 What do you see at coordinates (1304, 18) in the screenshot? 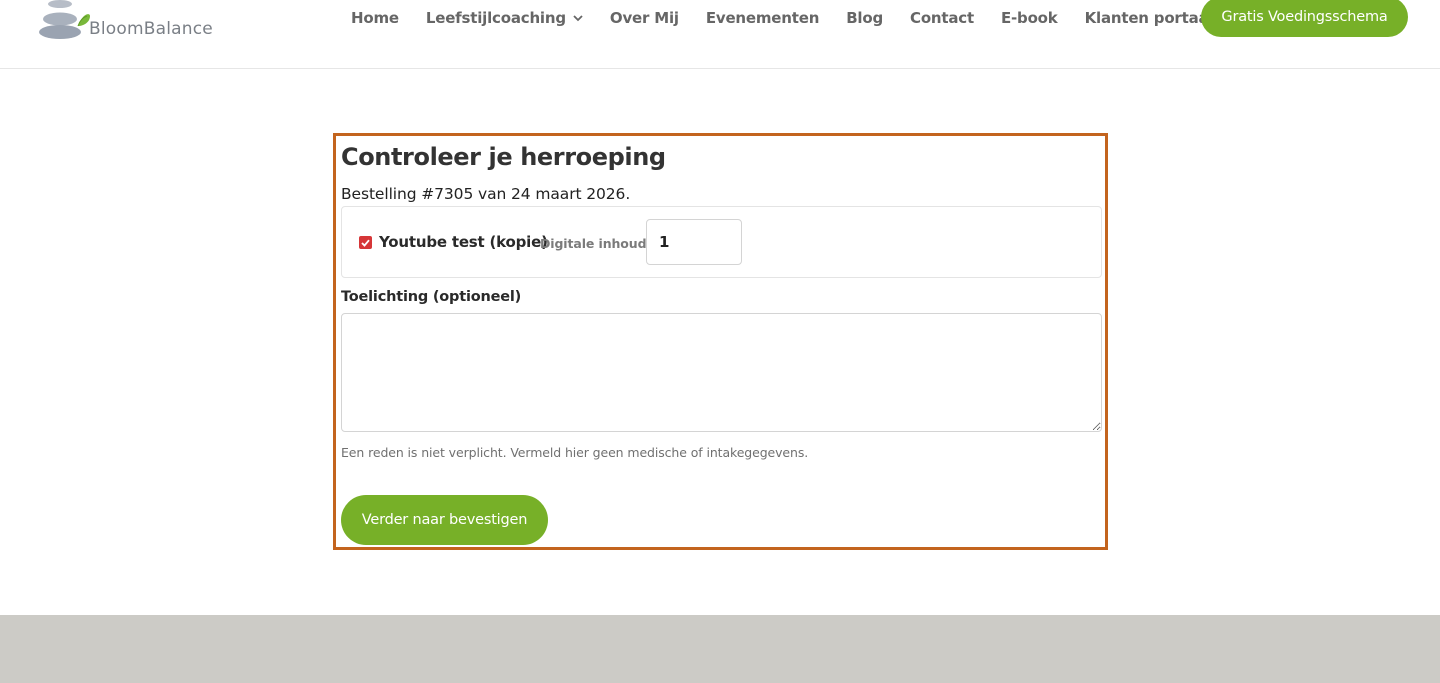
I see `free-nutrition-plan-button: Gratis Voedingsschema` at bounding box center [1304, 18].